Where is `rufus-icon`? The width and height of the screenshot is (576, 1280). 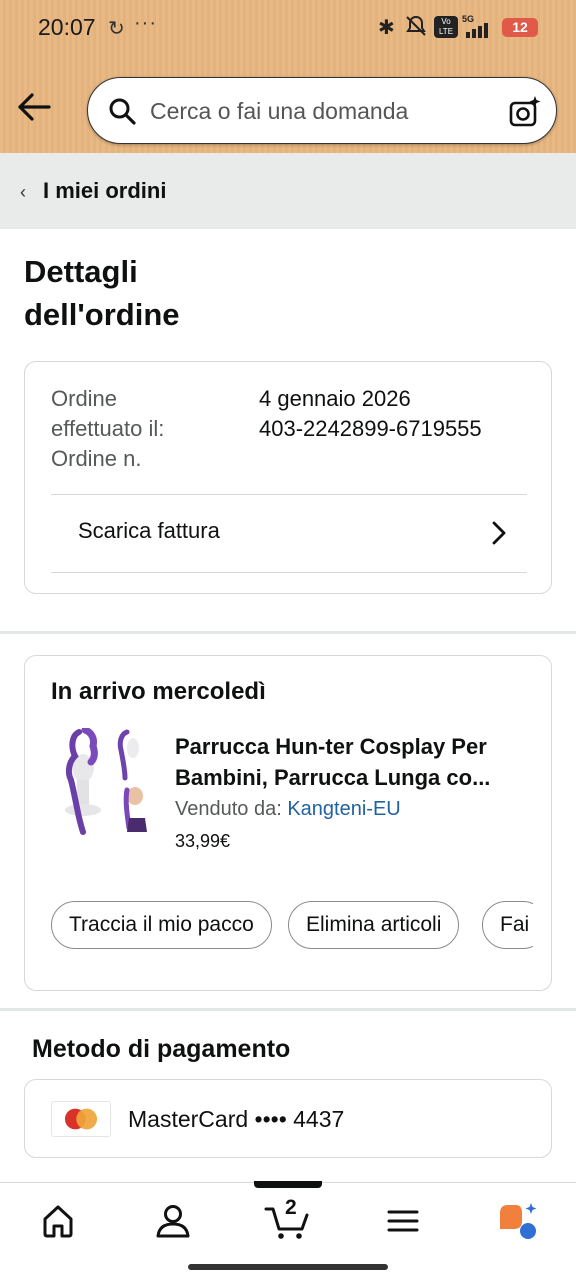 rufus-icon is located at coordinates (518, 1221).